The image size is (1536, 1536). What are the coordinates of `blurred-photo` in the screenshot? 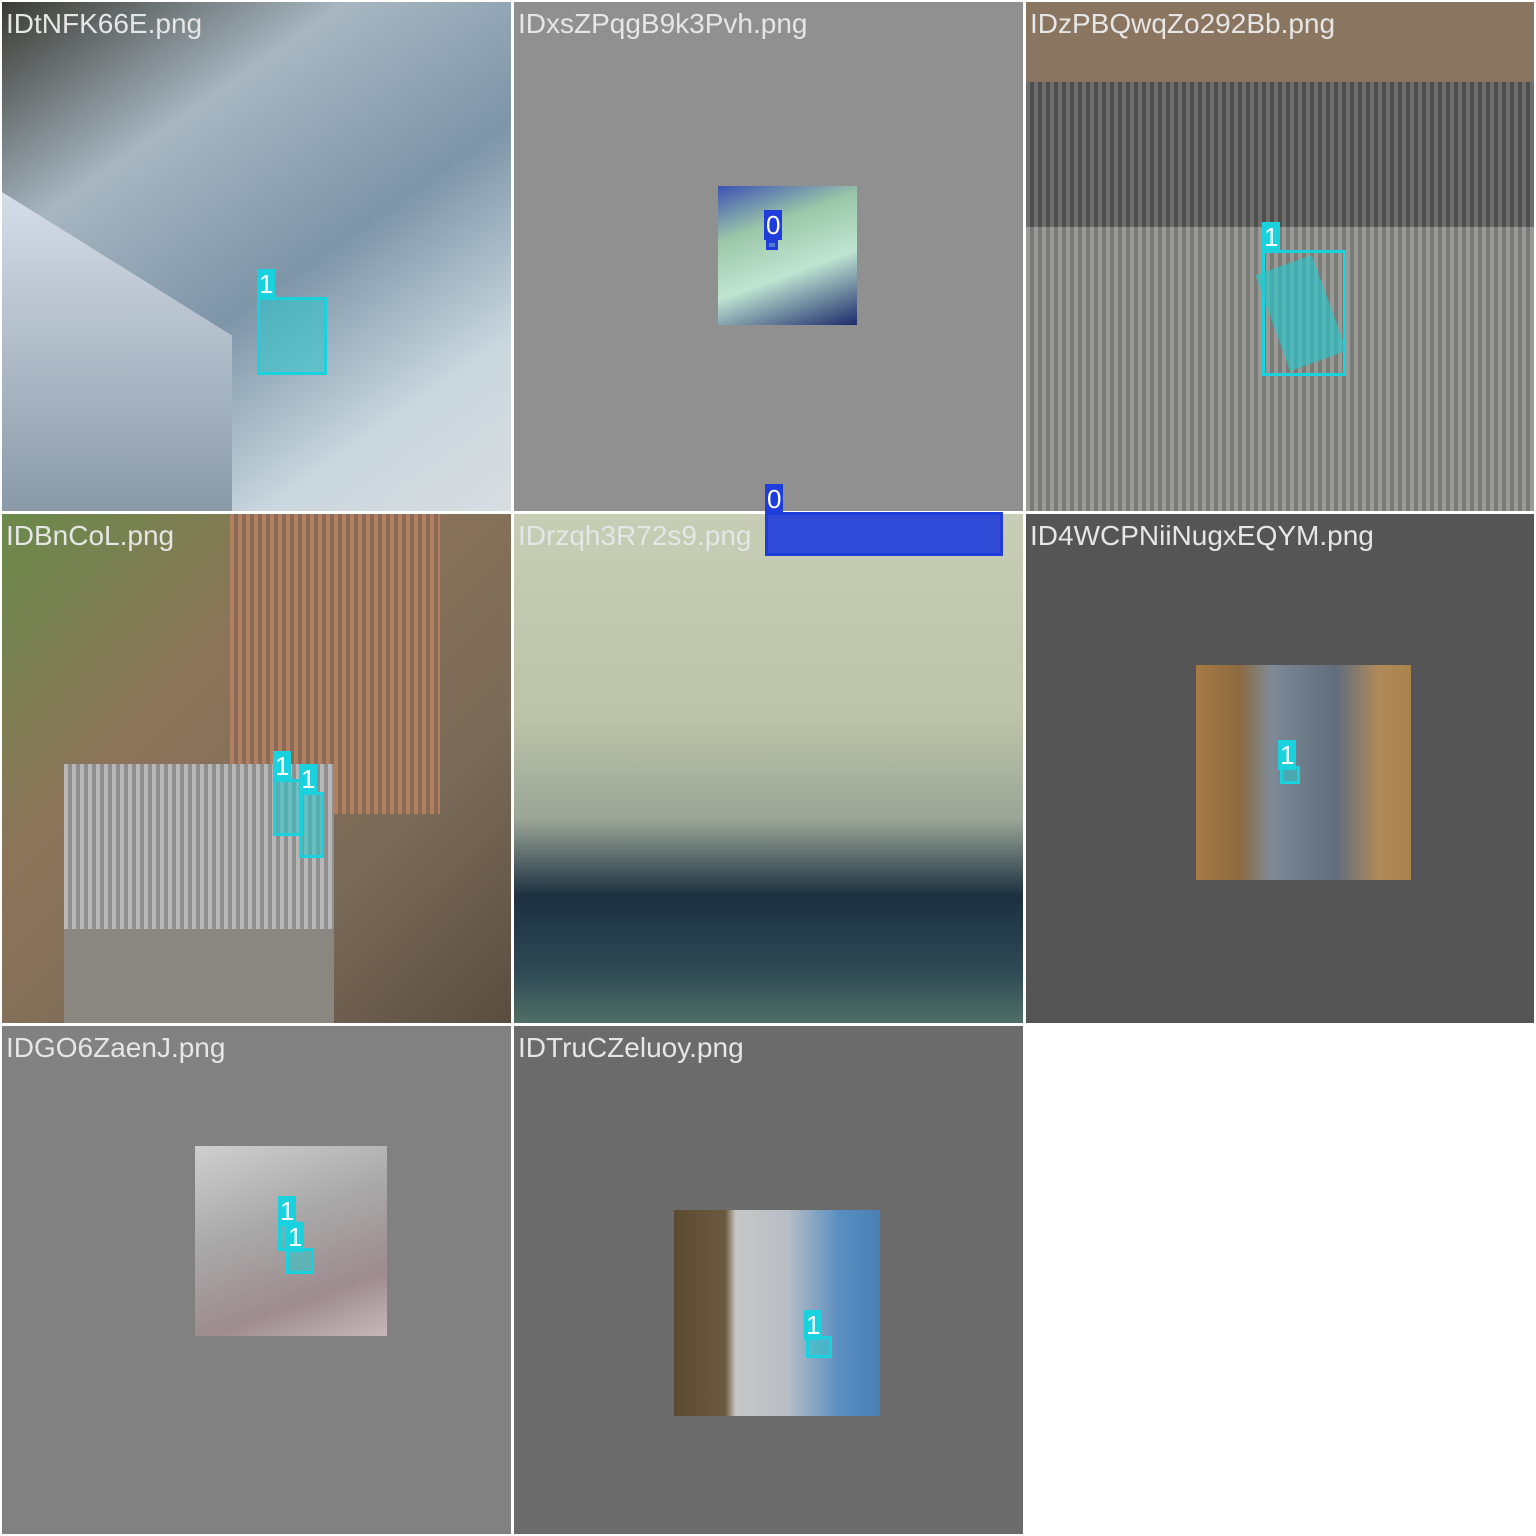 It's located at (768, 768).